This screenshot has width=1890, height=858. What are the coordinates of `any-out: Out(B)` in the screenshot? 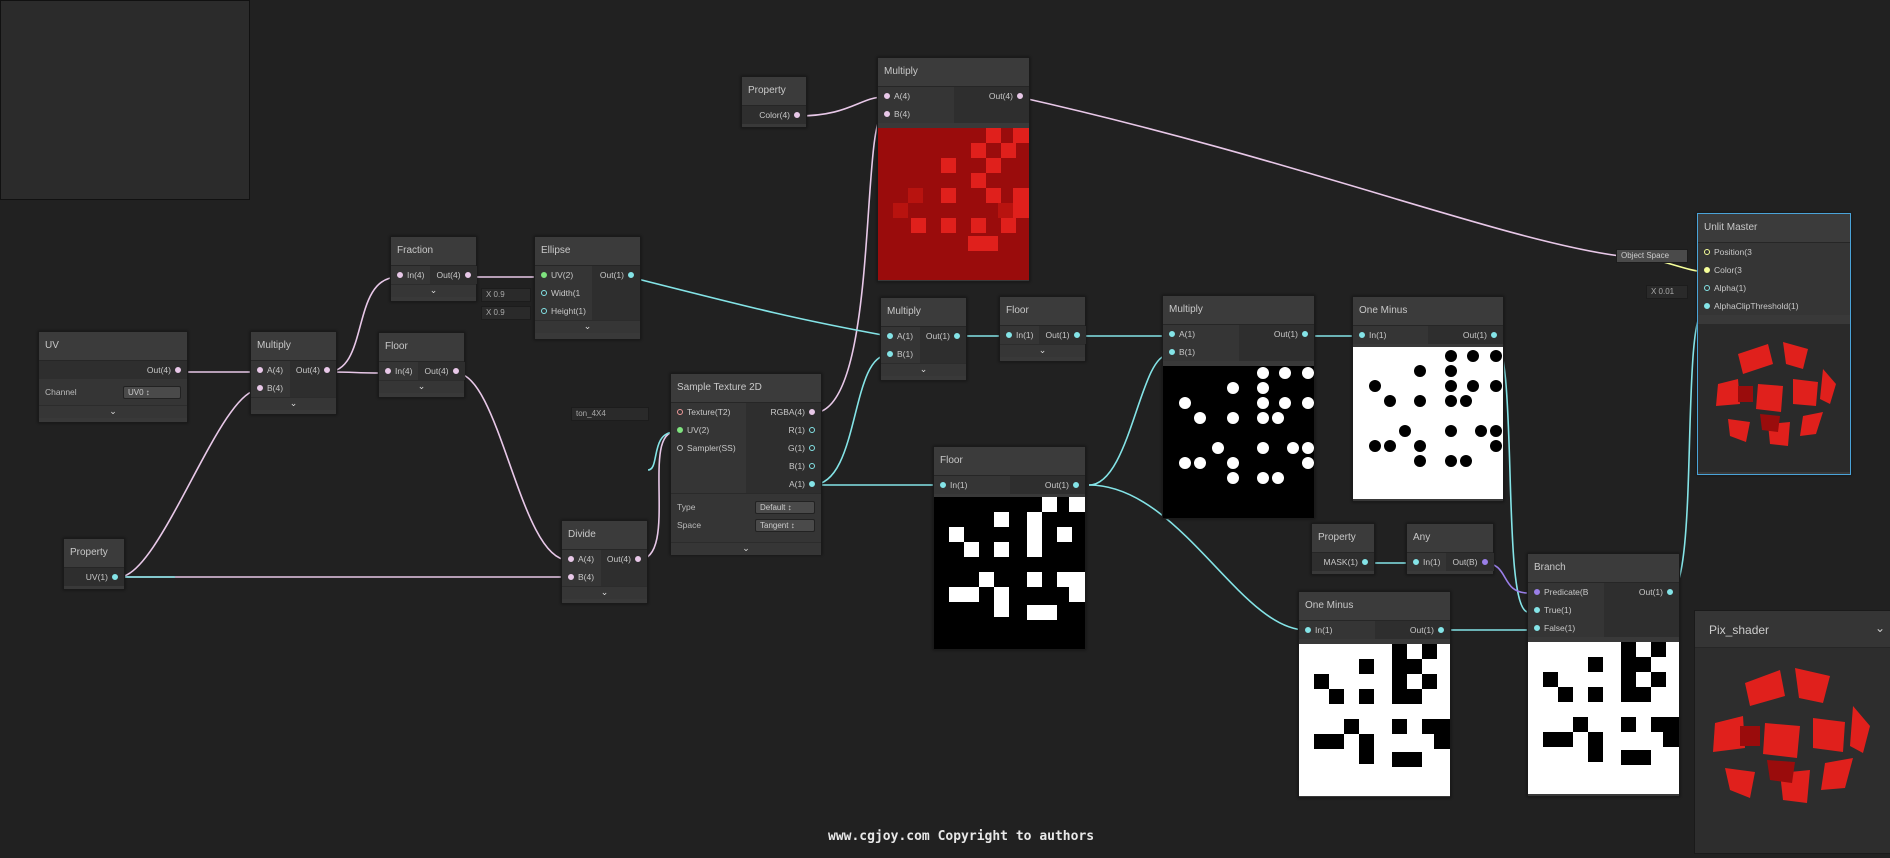 It's located at (1469, 562).